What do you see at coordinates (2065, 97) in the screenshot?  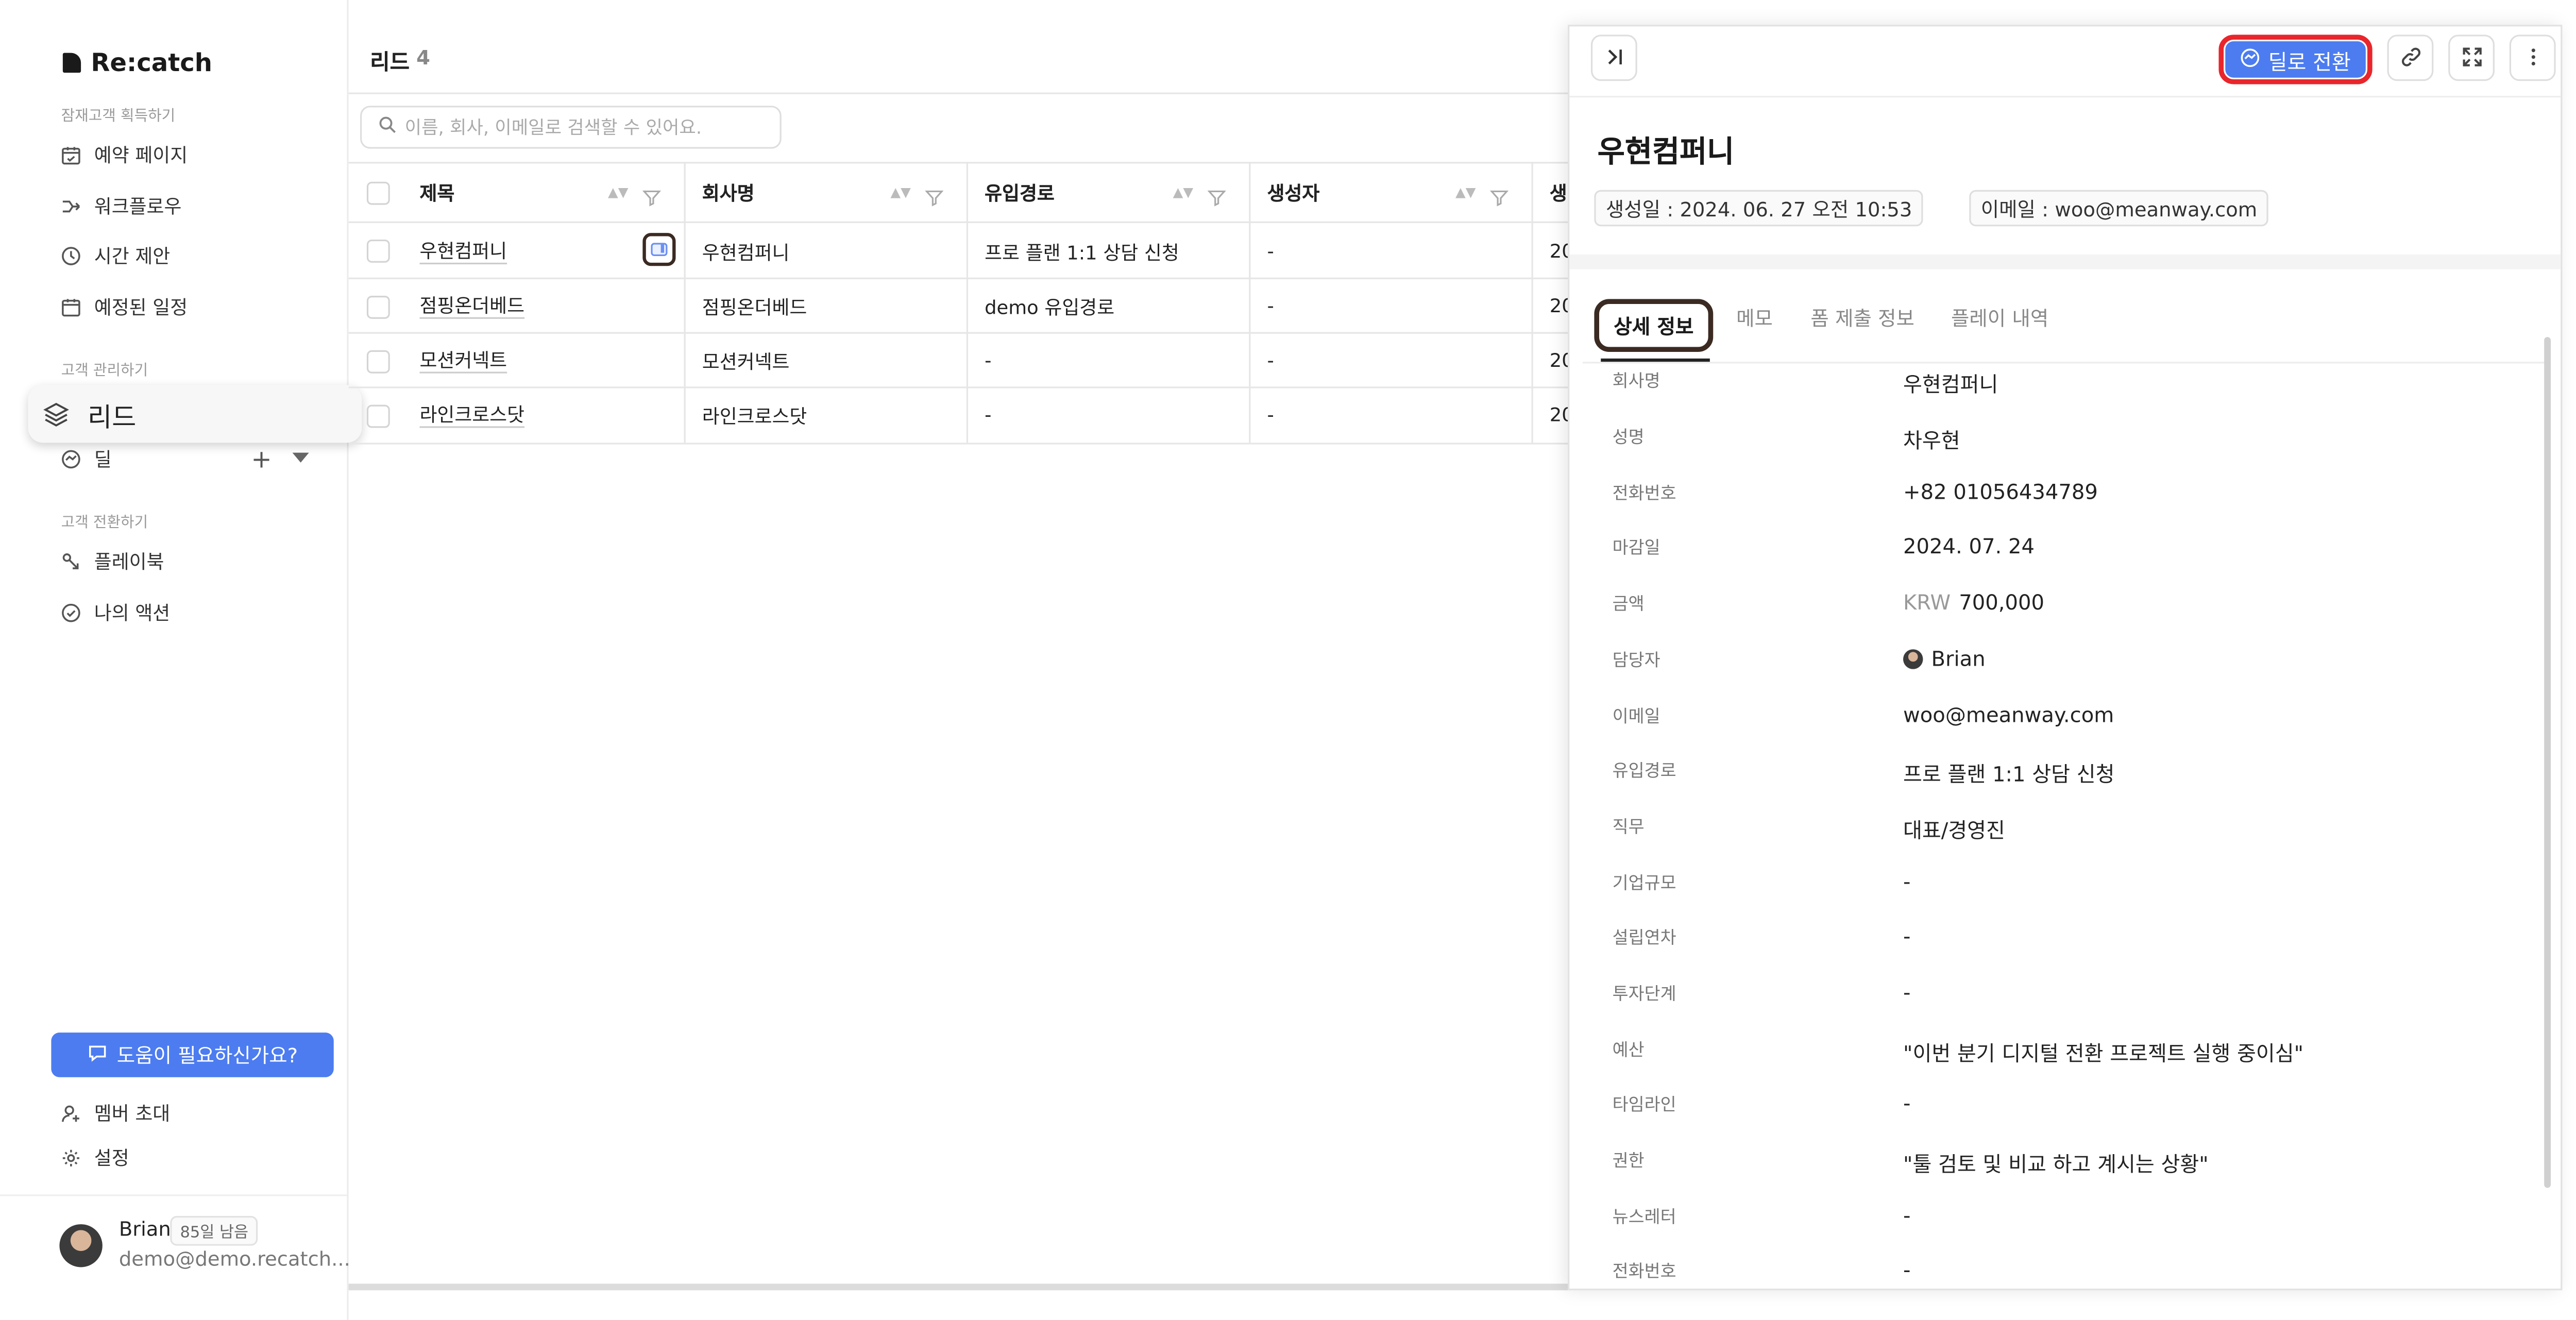 I see `panel-header-divider` at bounding box center [2065, 97].